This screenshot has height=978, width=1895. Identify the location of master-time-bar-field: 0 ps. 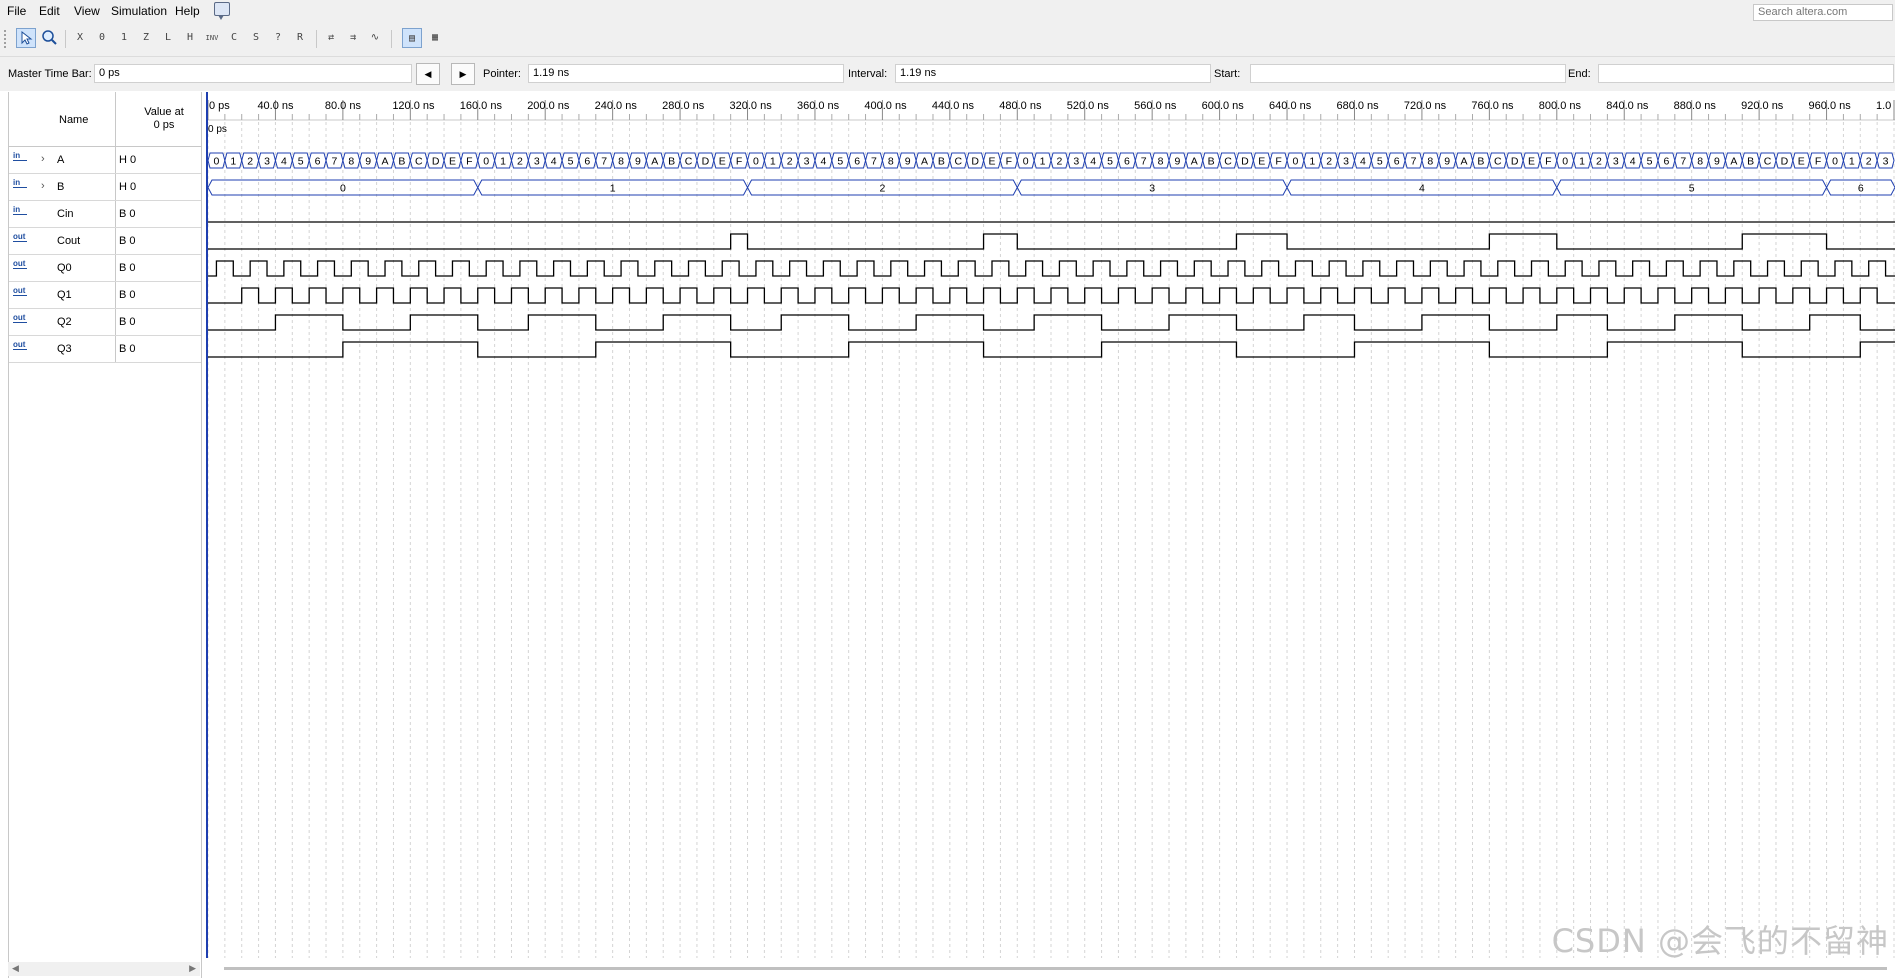
(253, 73).